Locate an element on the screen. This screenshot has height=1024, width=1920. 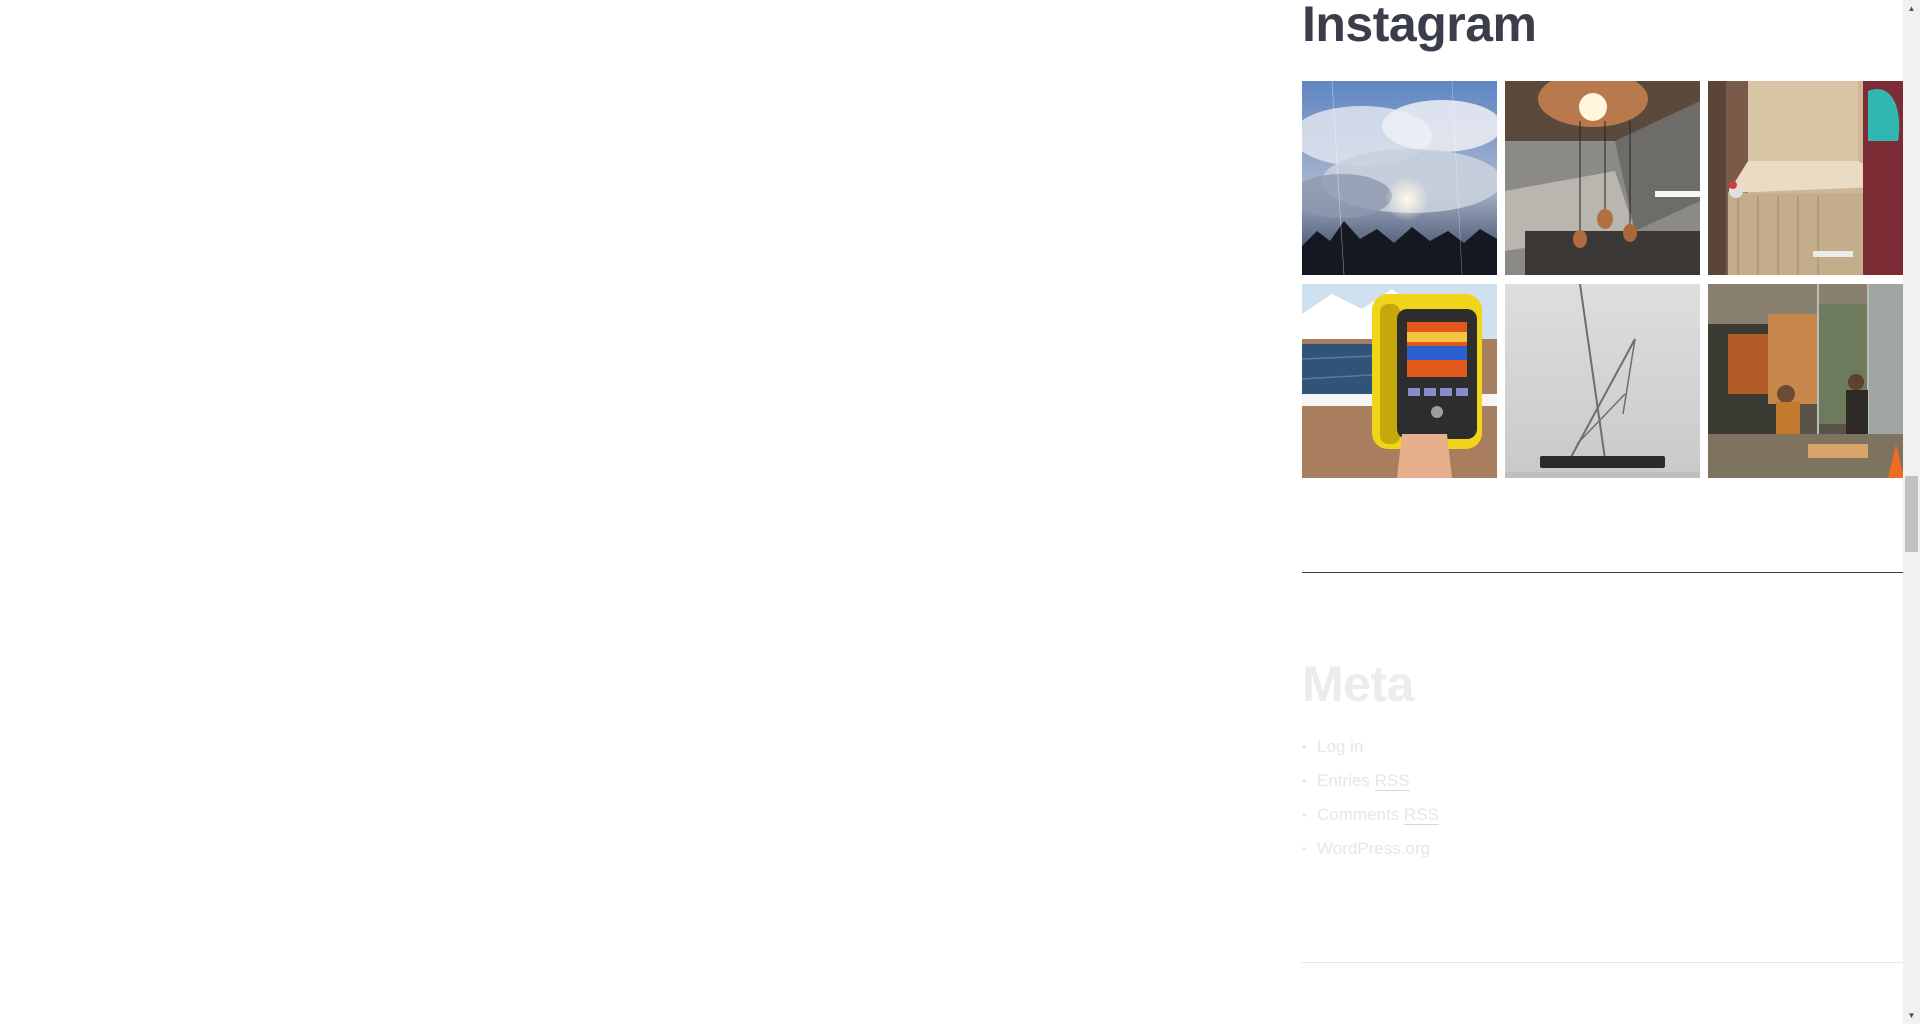
thermal-camera-photo-icon is located at coordinates (1399, 381).